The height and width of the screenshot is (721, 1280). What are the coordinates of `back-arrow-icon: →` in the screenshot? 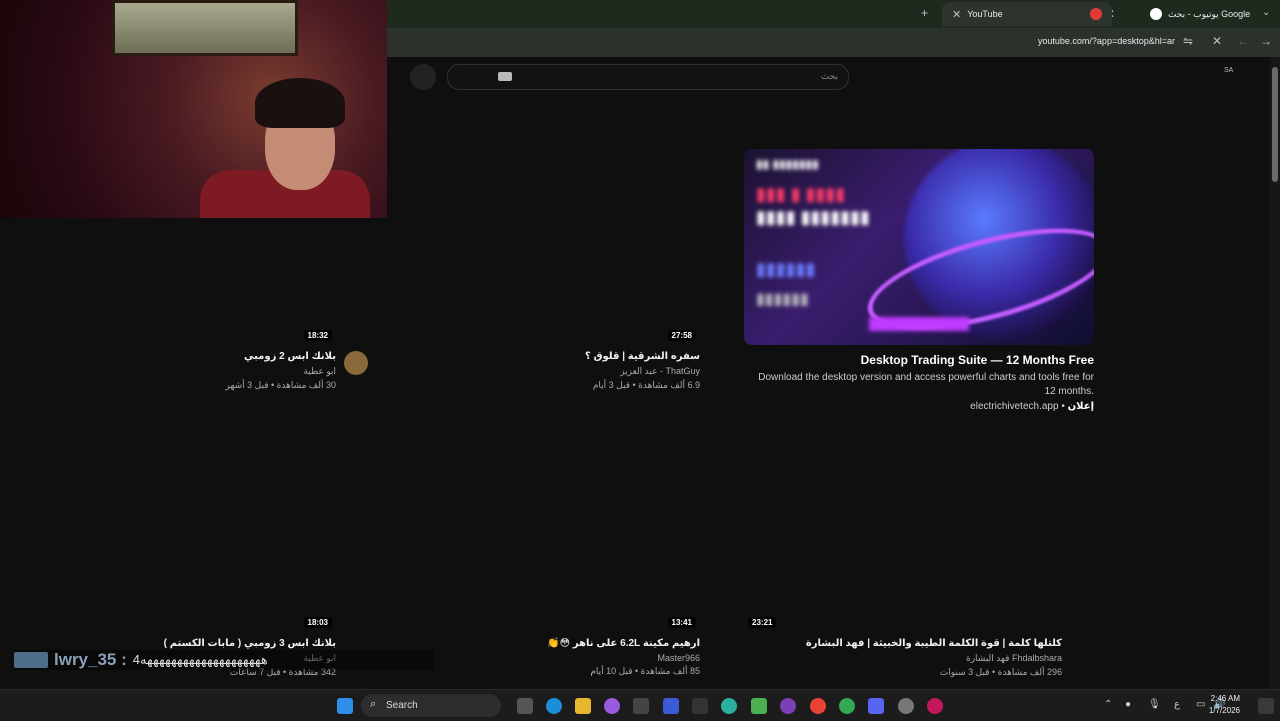 It's located at (1266, 41).